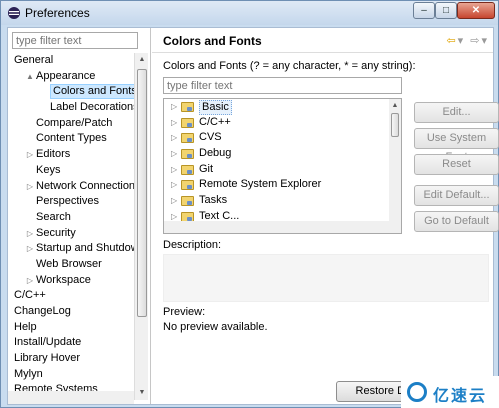  Describe the element at coordinates (210, 137) in the screenshot. I see `theme-category-label: CVS` at that location.